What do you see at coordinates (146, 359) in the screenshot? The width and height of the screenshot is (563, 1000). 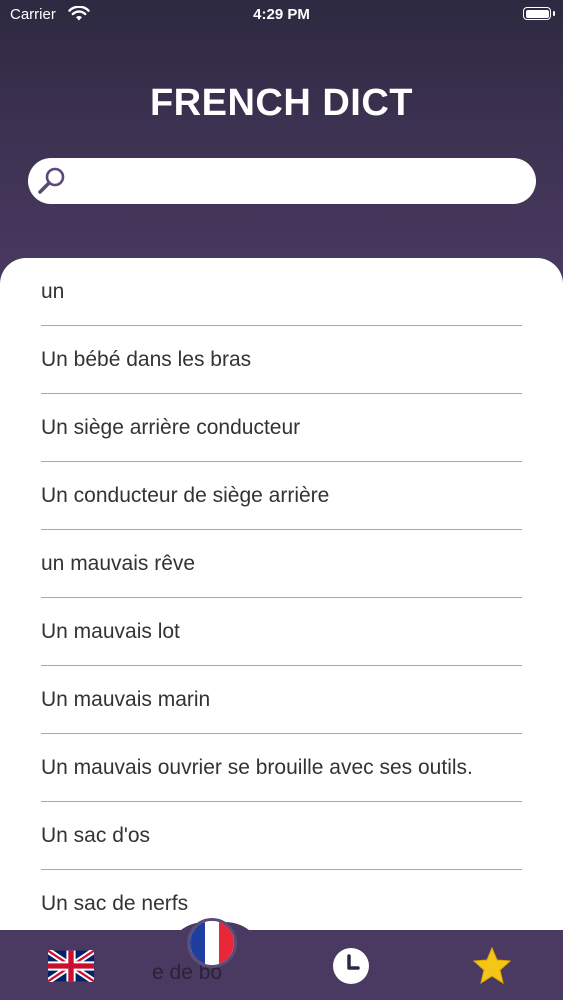 I see `list-item-label: Un bébé dans les bras` at bounding box center [146, 359].